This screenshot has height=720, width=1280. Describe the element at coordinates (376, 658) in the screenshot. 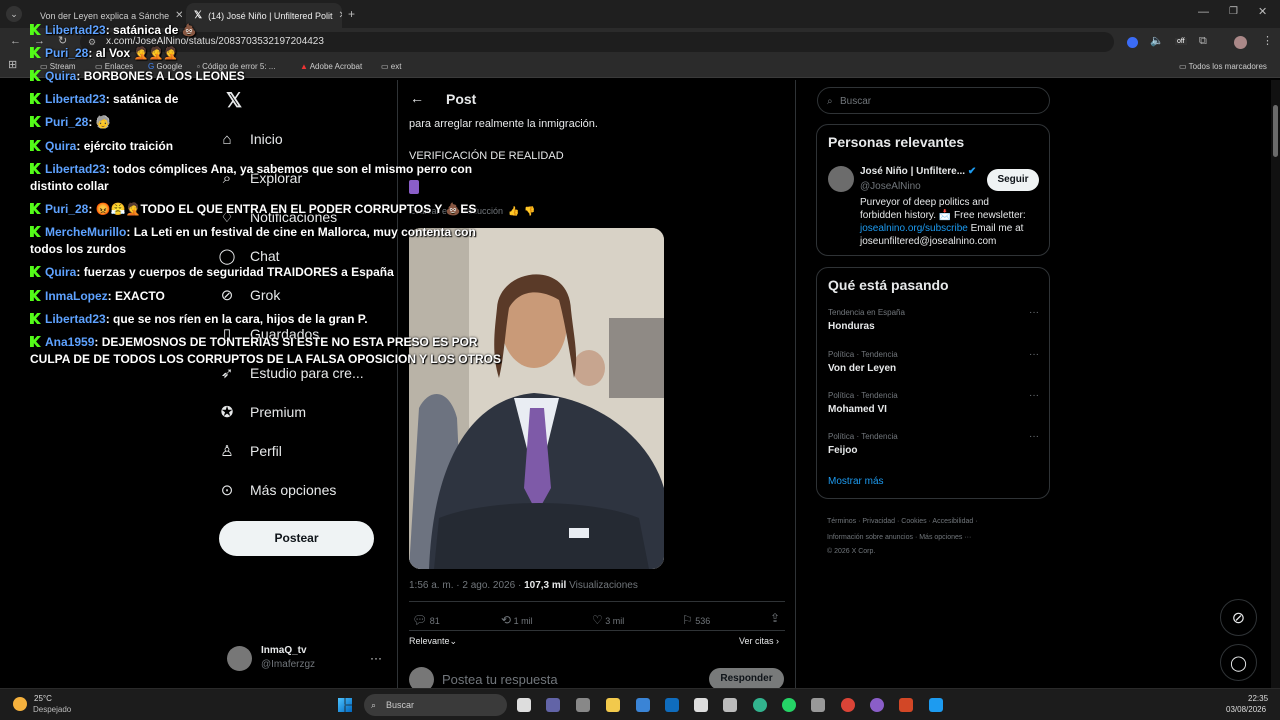

I see `account-menu-icon: ···` at that location.